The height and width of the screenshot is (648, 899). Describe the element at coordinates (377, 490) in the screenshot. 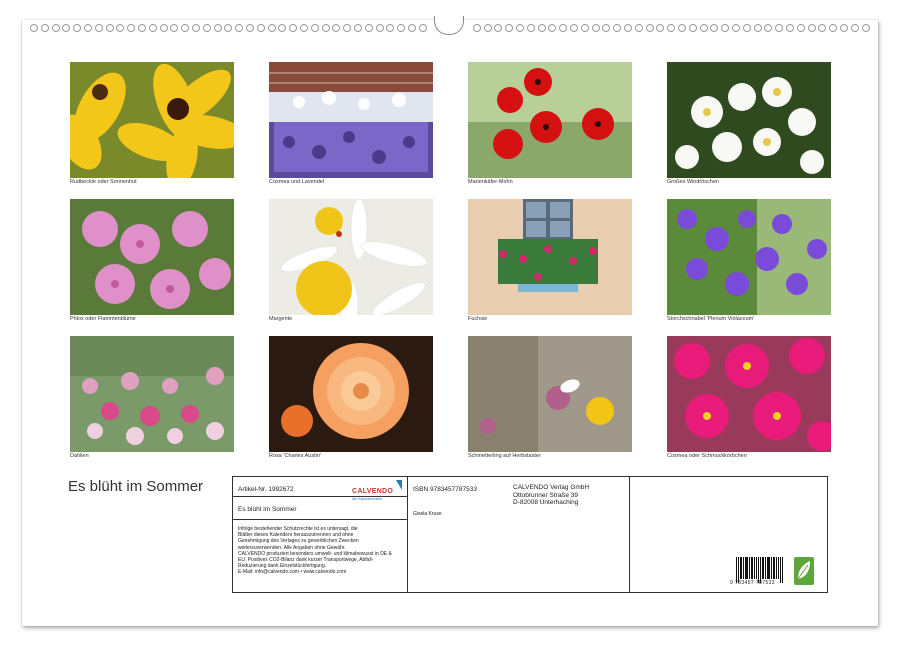

I see `calvendo-logo: CALVENDO Die Kalendermarke` at that location.